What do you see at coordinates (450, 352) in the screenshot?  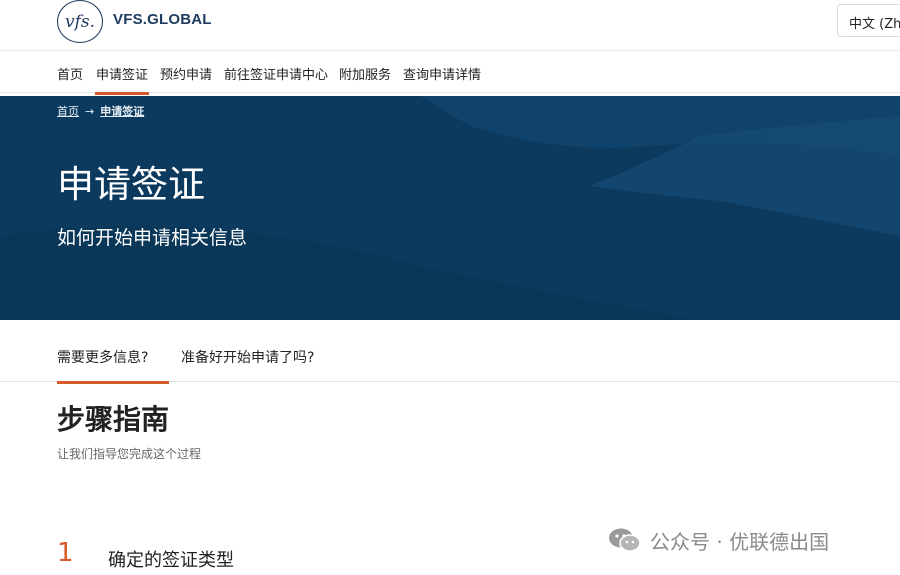 I see `info-tabs: 需要更多信息? 准备好开始申请了吗?` at bounding box center [450, 352].